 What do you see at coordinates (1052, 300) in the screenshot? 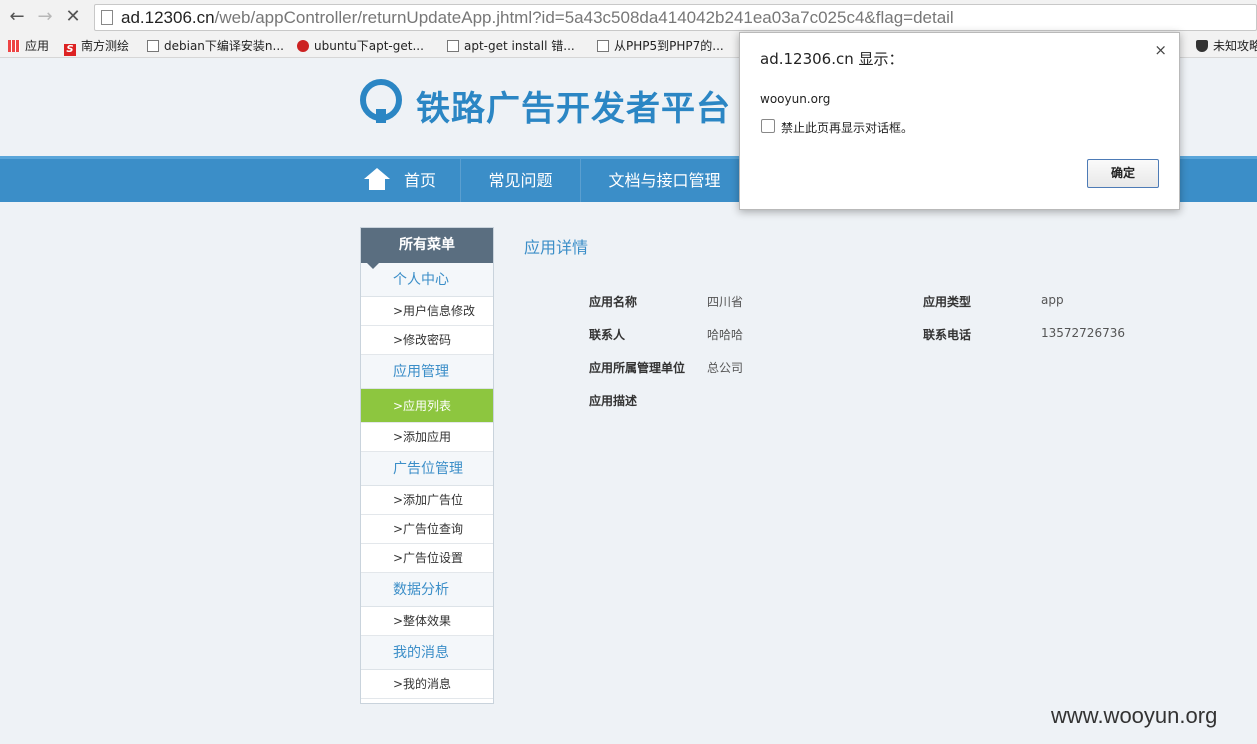
I see `app-type-value: app` at bounding box center [1052, 300].